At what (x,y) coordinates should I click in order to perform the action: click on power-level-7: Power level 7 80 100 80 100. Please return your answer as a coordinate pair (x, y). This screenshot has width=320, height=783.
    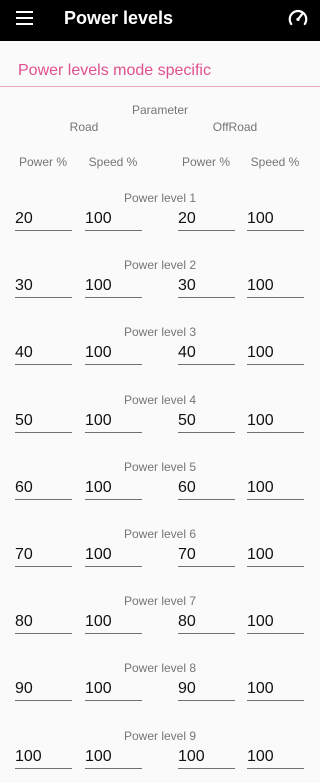
    Looking at the image, I should click on (160, 621).